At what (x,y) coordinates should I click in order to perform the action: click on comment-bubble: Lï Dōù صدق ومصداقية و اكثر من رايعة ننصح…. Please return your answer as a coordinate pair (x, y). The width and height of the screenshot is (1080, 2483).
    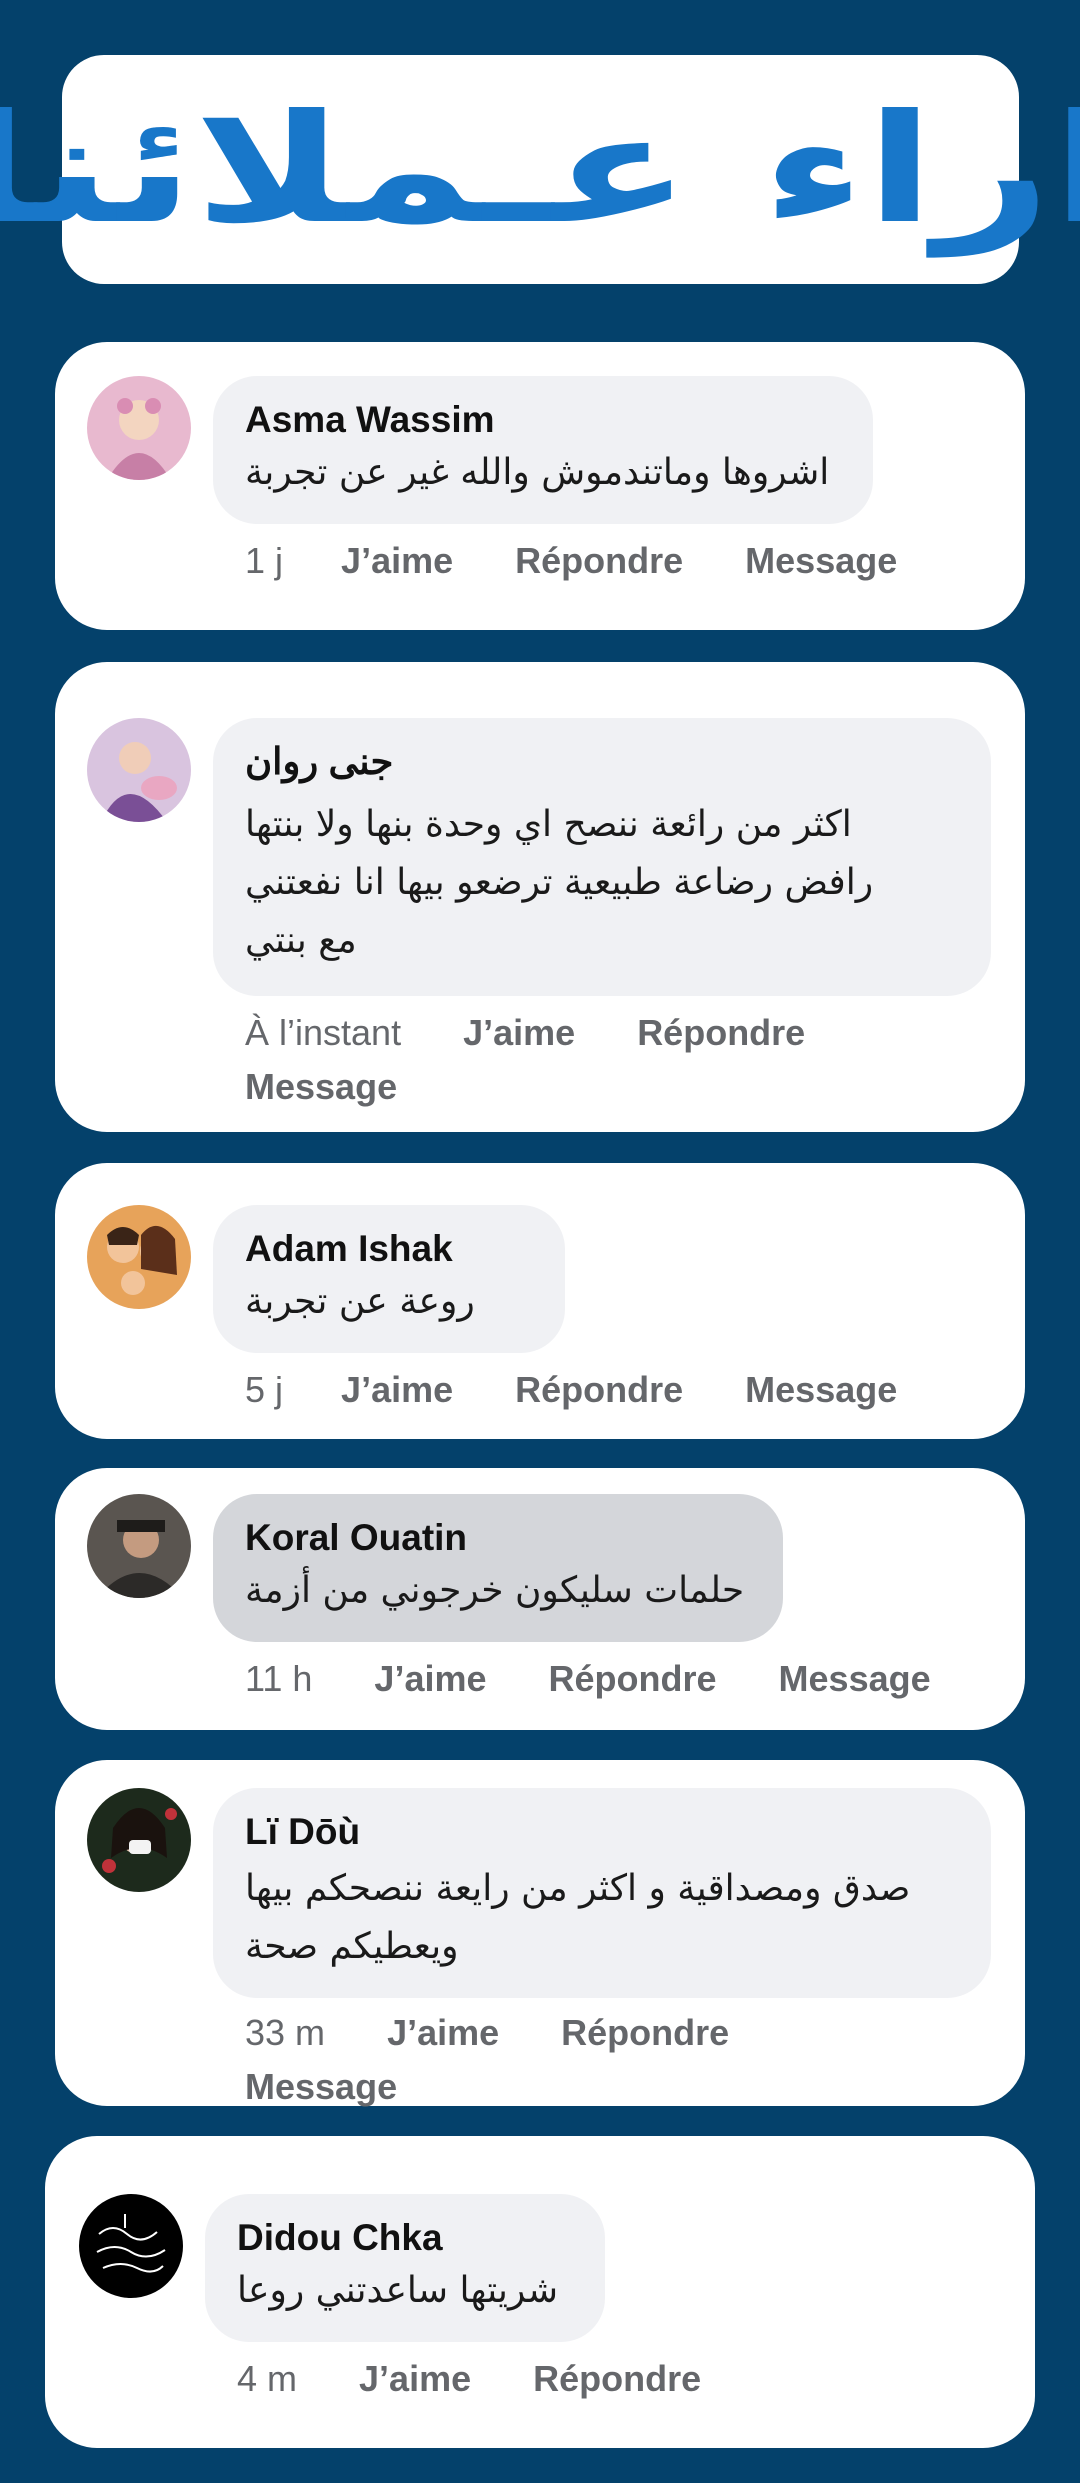
    Looking at the image, I should click on (602, 1893).